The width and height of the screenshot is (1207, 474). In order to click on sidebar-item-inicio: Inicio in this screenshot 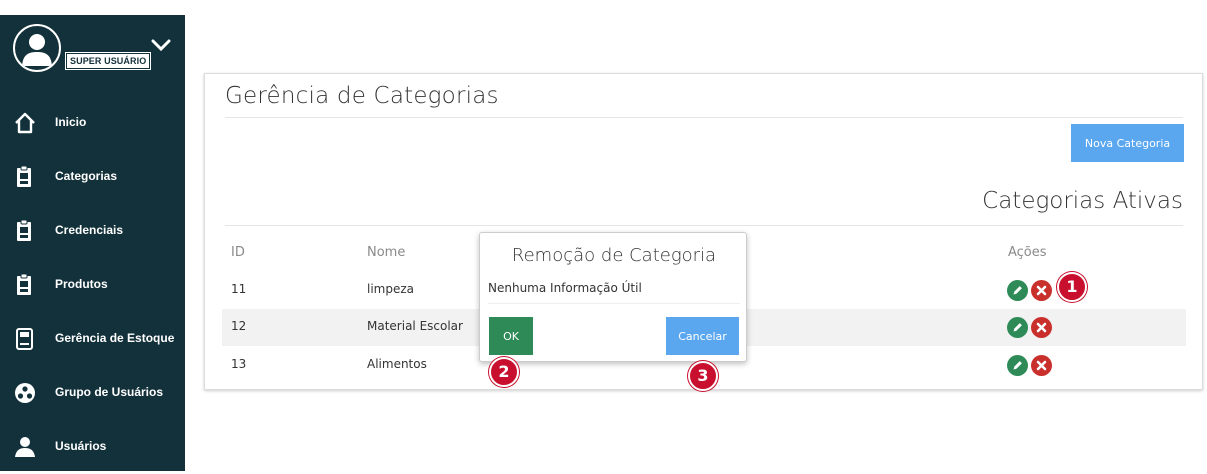, I will do `click(92, 123)`.